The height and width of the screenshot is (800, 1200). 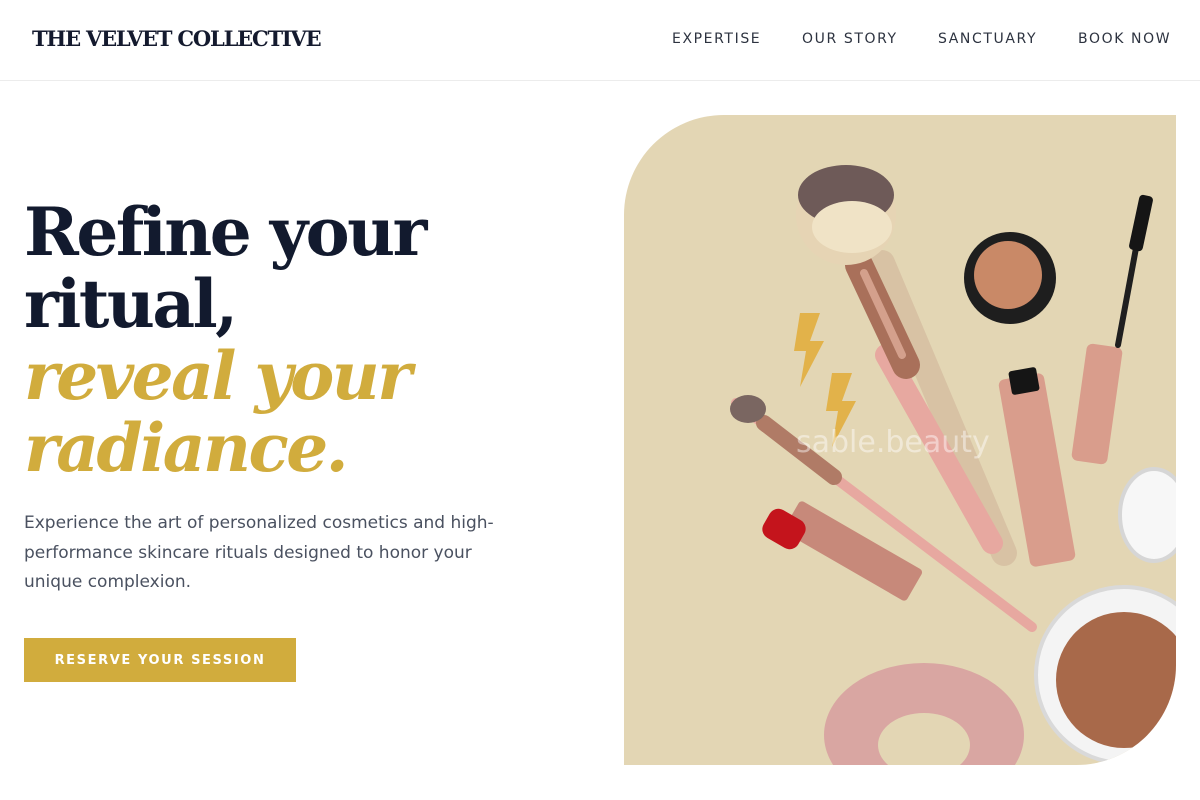 I want to click on lipstick-image, so click(x=842, y=551).